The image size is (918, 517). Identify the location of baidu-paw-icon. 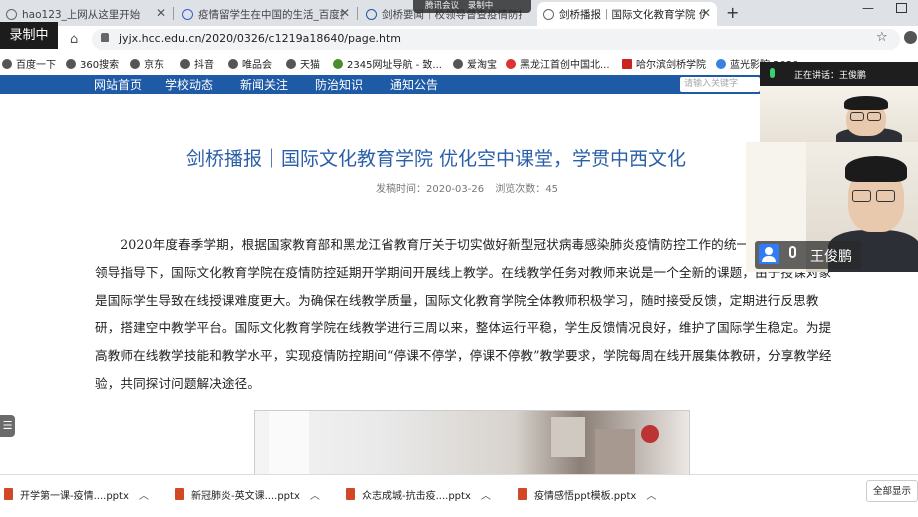
(187, 14).